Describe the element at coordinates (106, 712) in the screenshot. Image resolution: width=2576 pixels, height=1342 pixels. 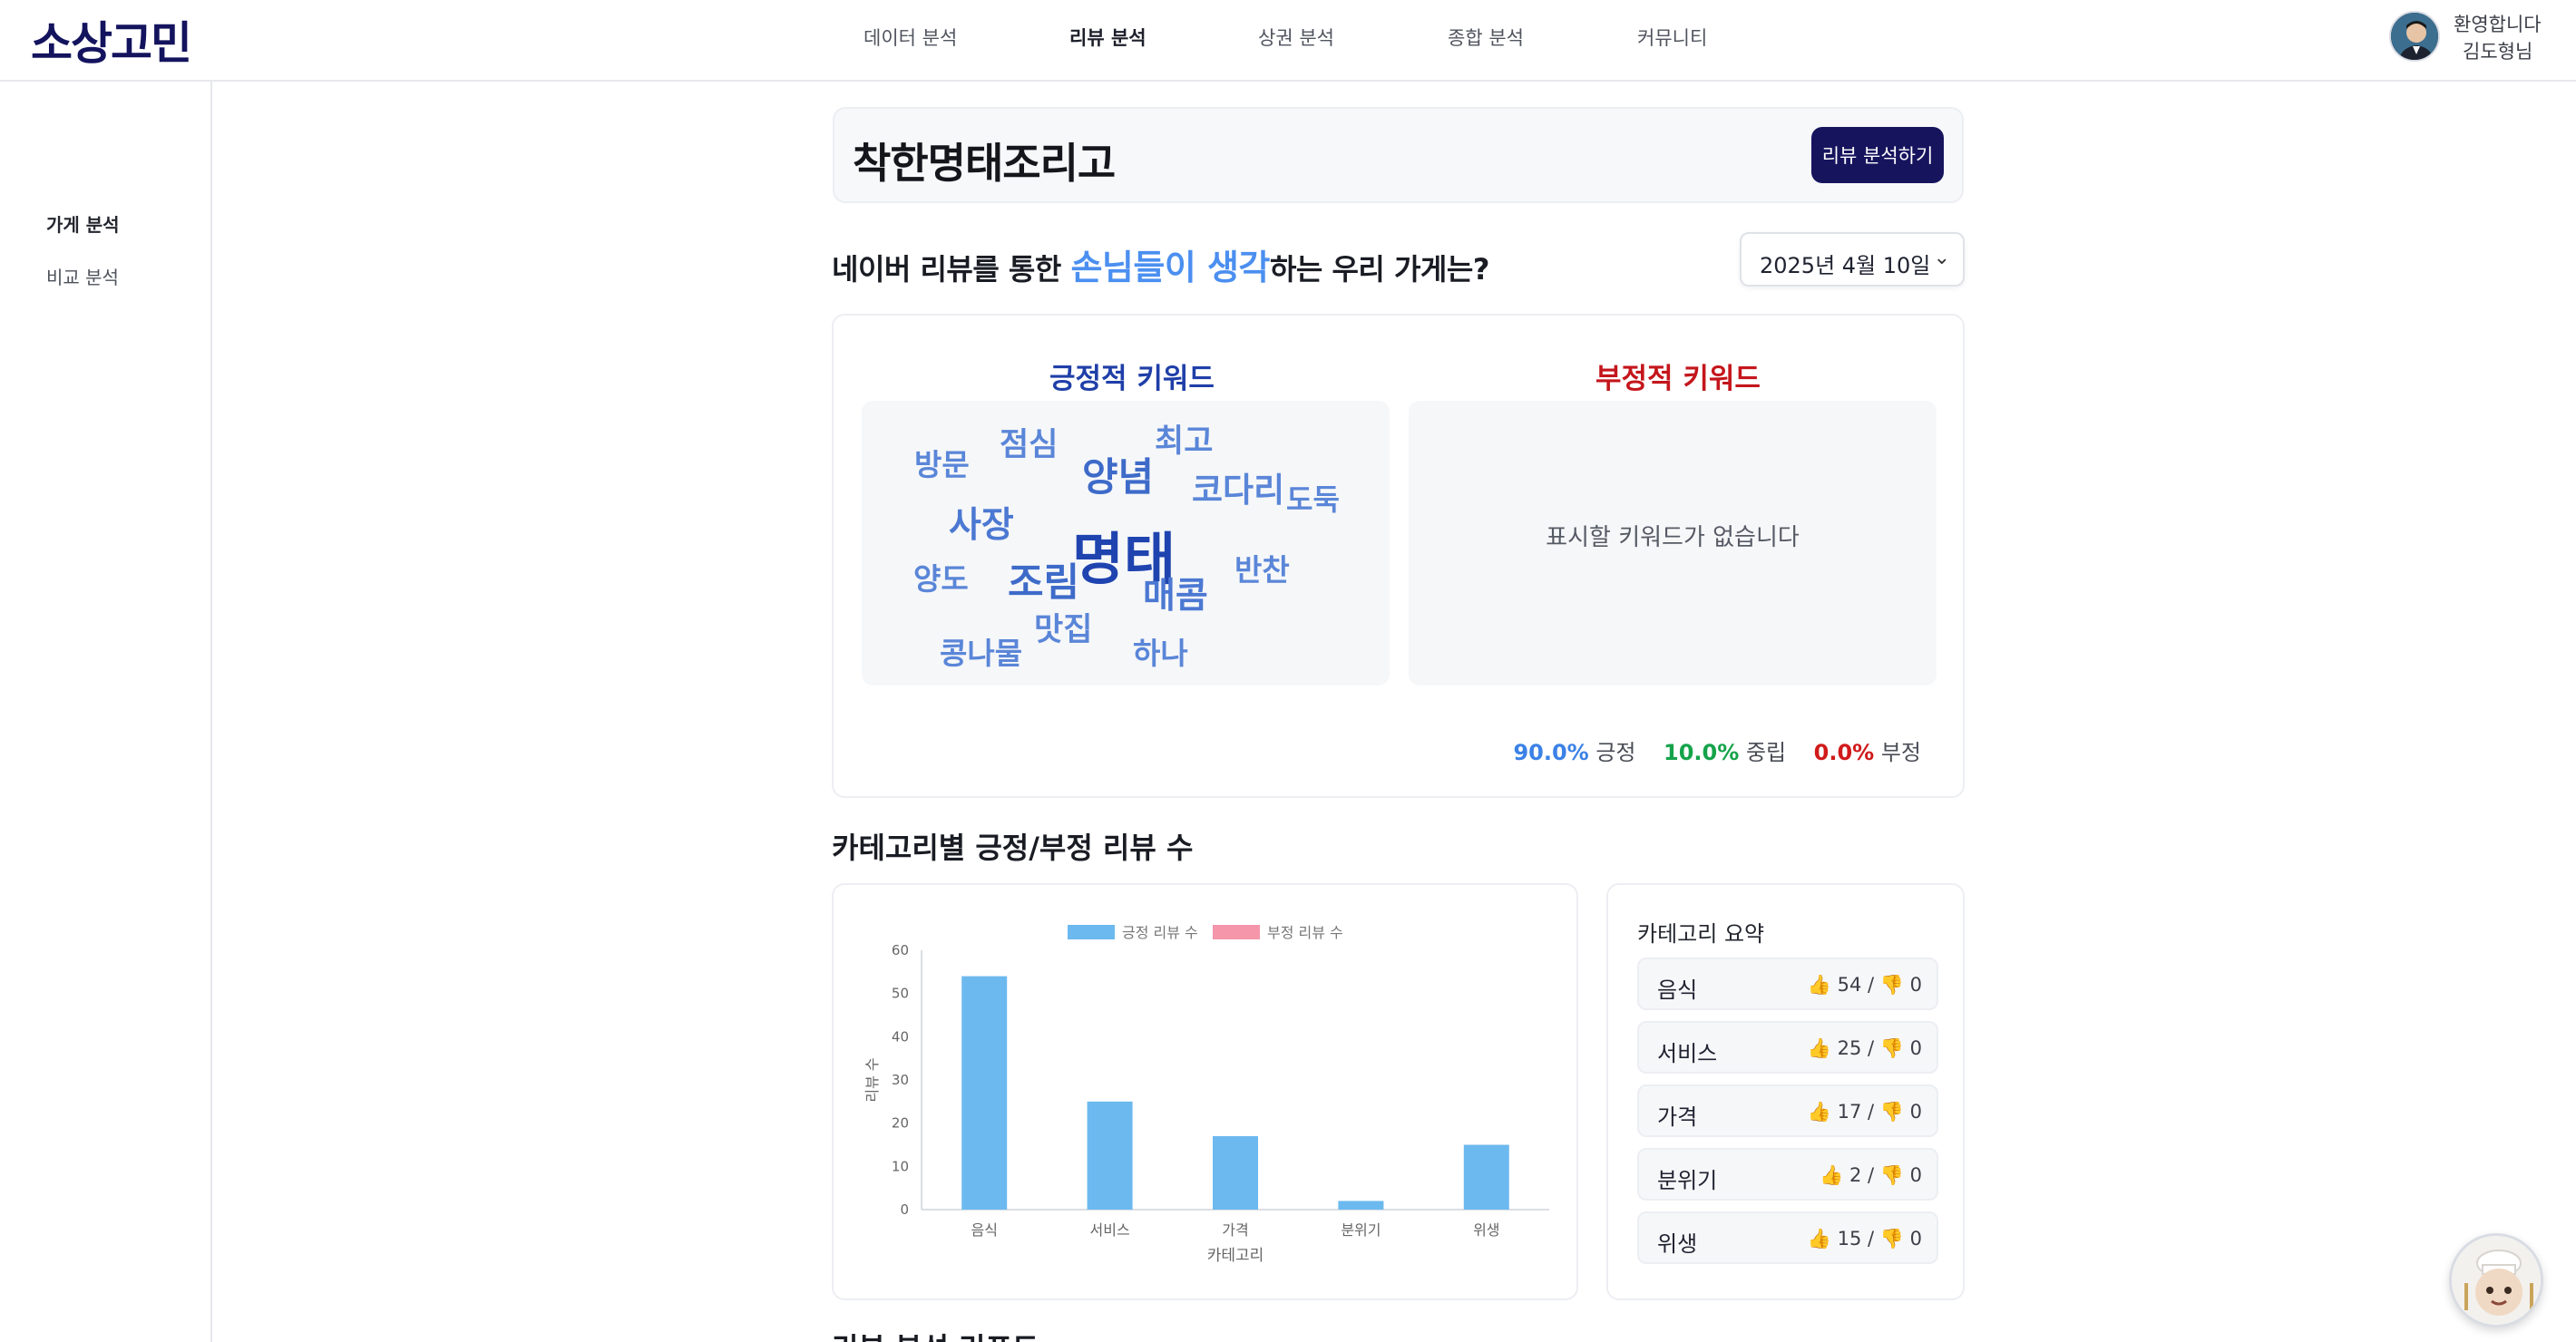
I see `sidebar: 가게 분석 비교 분석` at that location.